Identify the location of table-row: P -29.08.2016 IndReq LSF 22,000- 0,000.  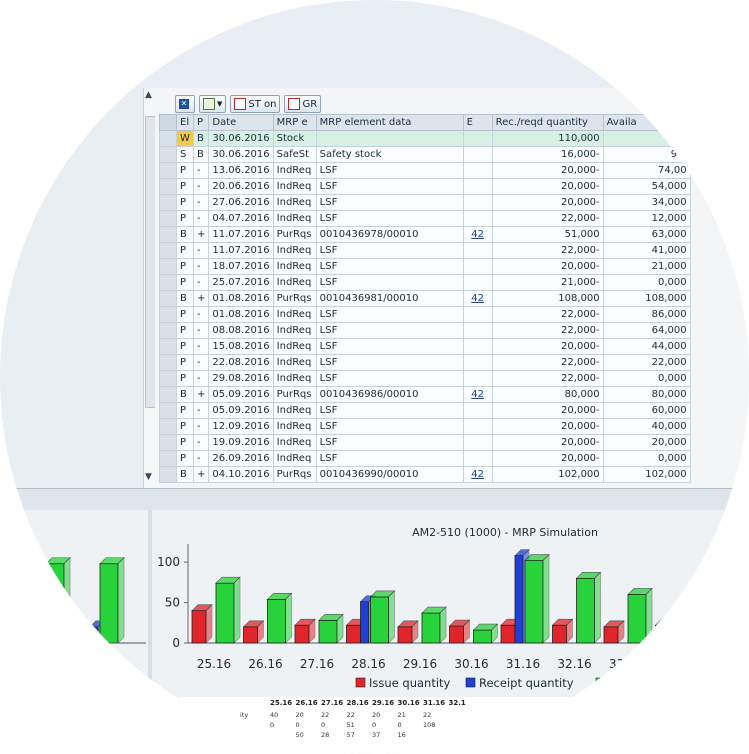
(425, 378).